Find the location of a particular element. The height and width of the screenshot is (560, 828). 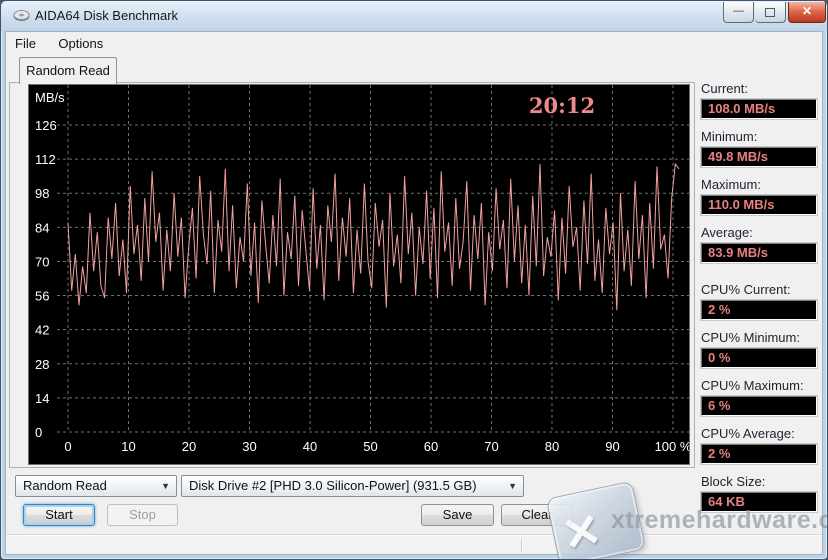

maximize-button is located at coordinates (770, 12).